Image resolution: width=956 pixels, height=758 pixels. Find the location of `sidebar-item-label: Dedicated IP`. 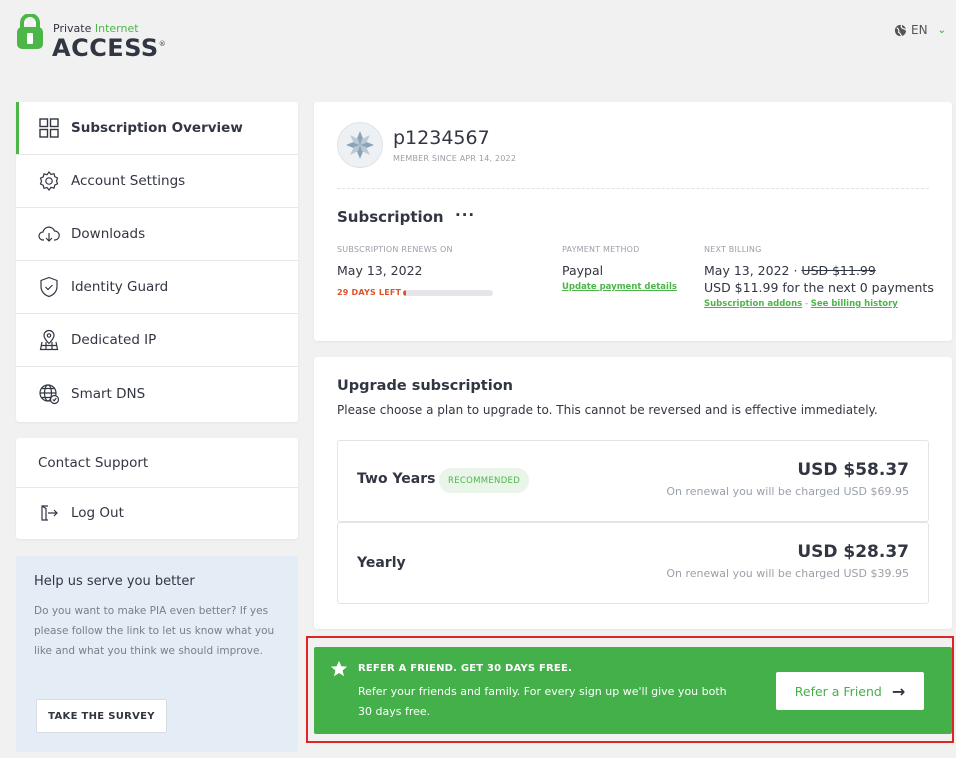

sidebar-item-label: Dedicated IP is located at coordinates (114, 340).